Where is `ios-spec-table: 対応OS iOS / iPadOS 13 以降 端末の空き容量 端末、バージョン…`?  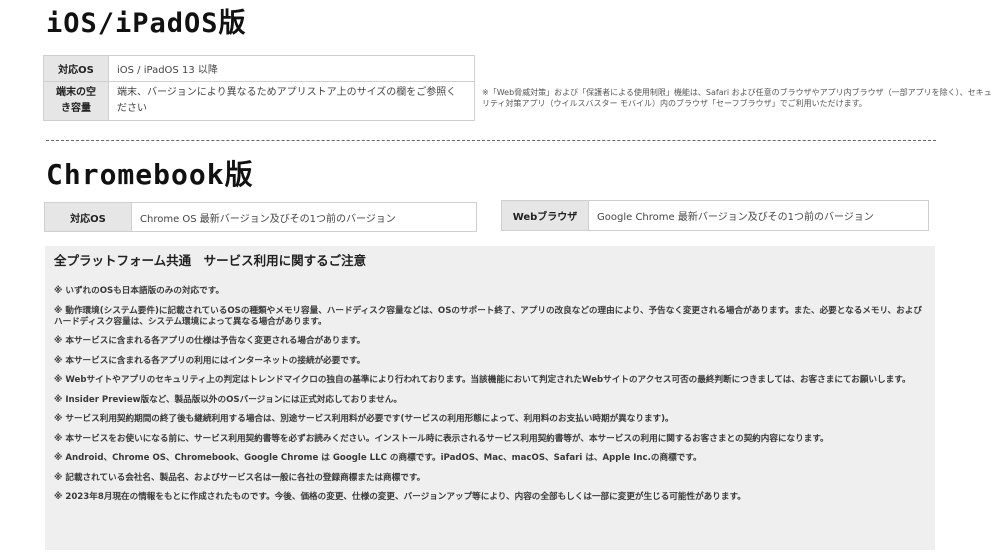
ios-spec-table: 対応OS iOS / iPadOS 13 以降 端末の空き容量 端末、バージョン… is located at coordinates (259, 88).